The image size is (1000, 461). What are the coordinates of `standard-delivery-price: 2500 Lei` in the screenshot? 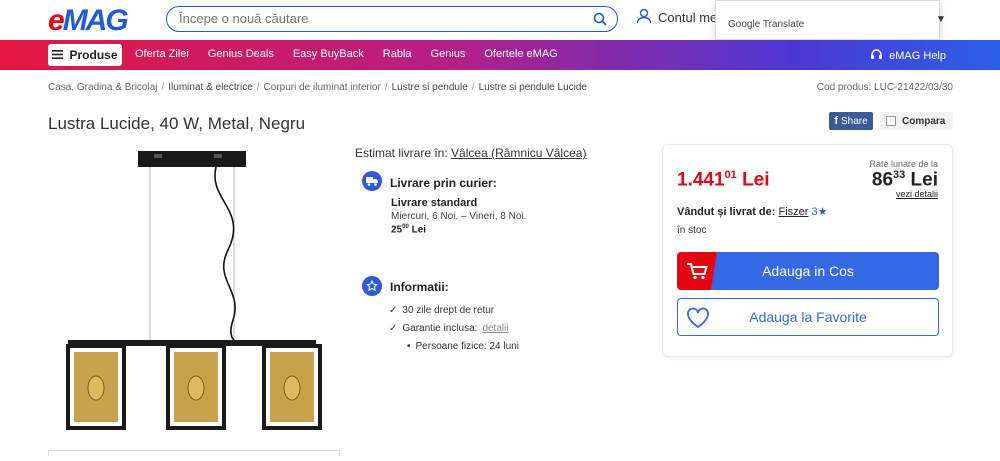 It's located at (408, 229).